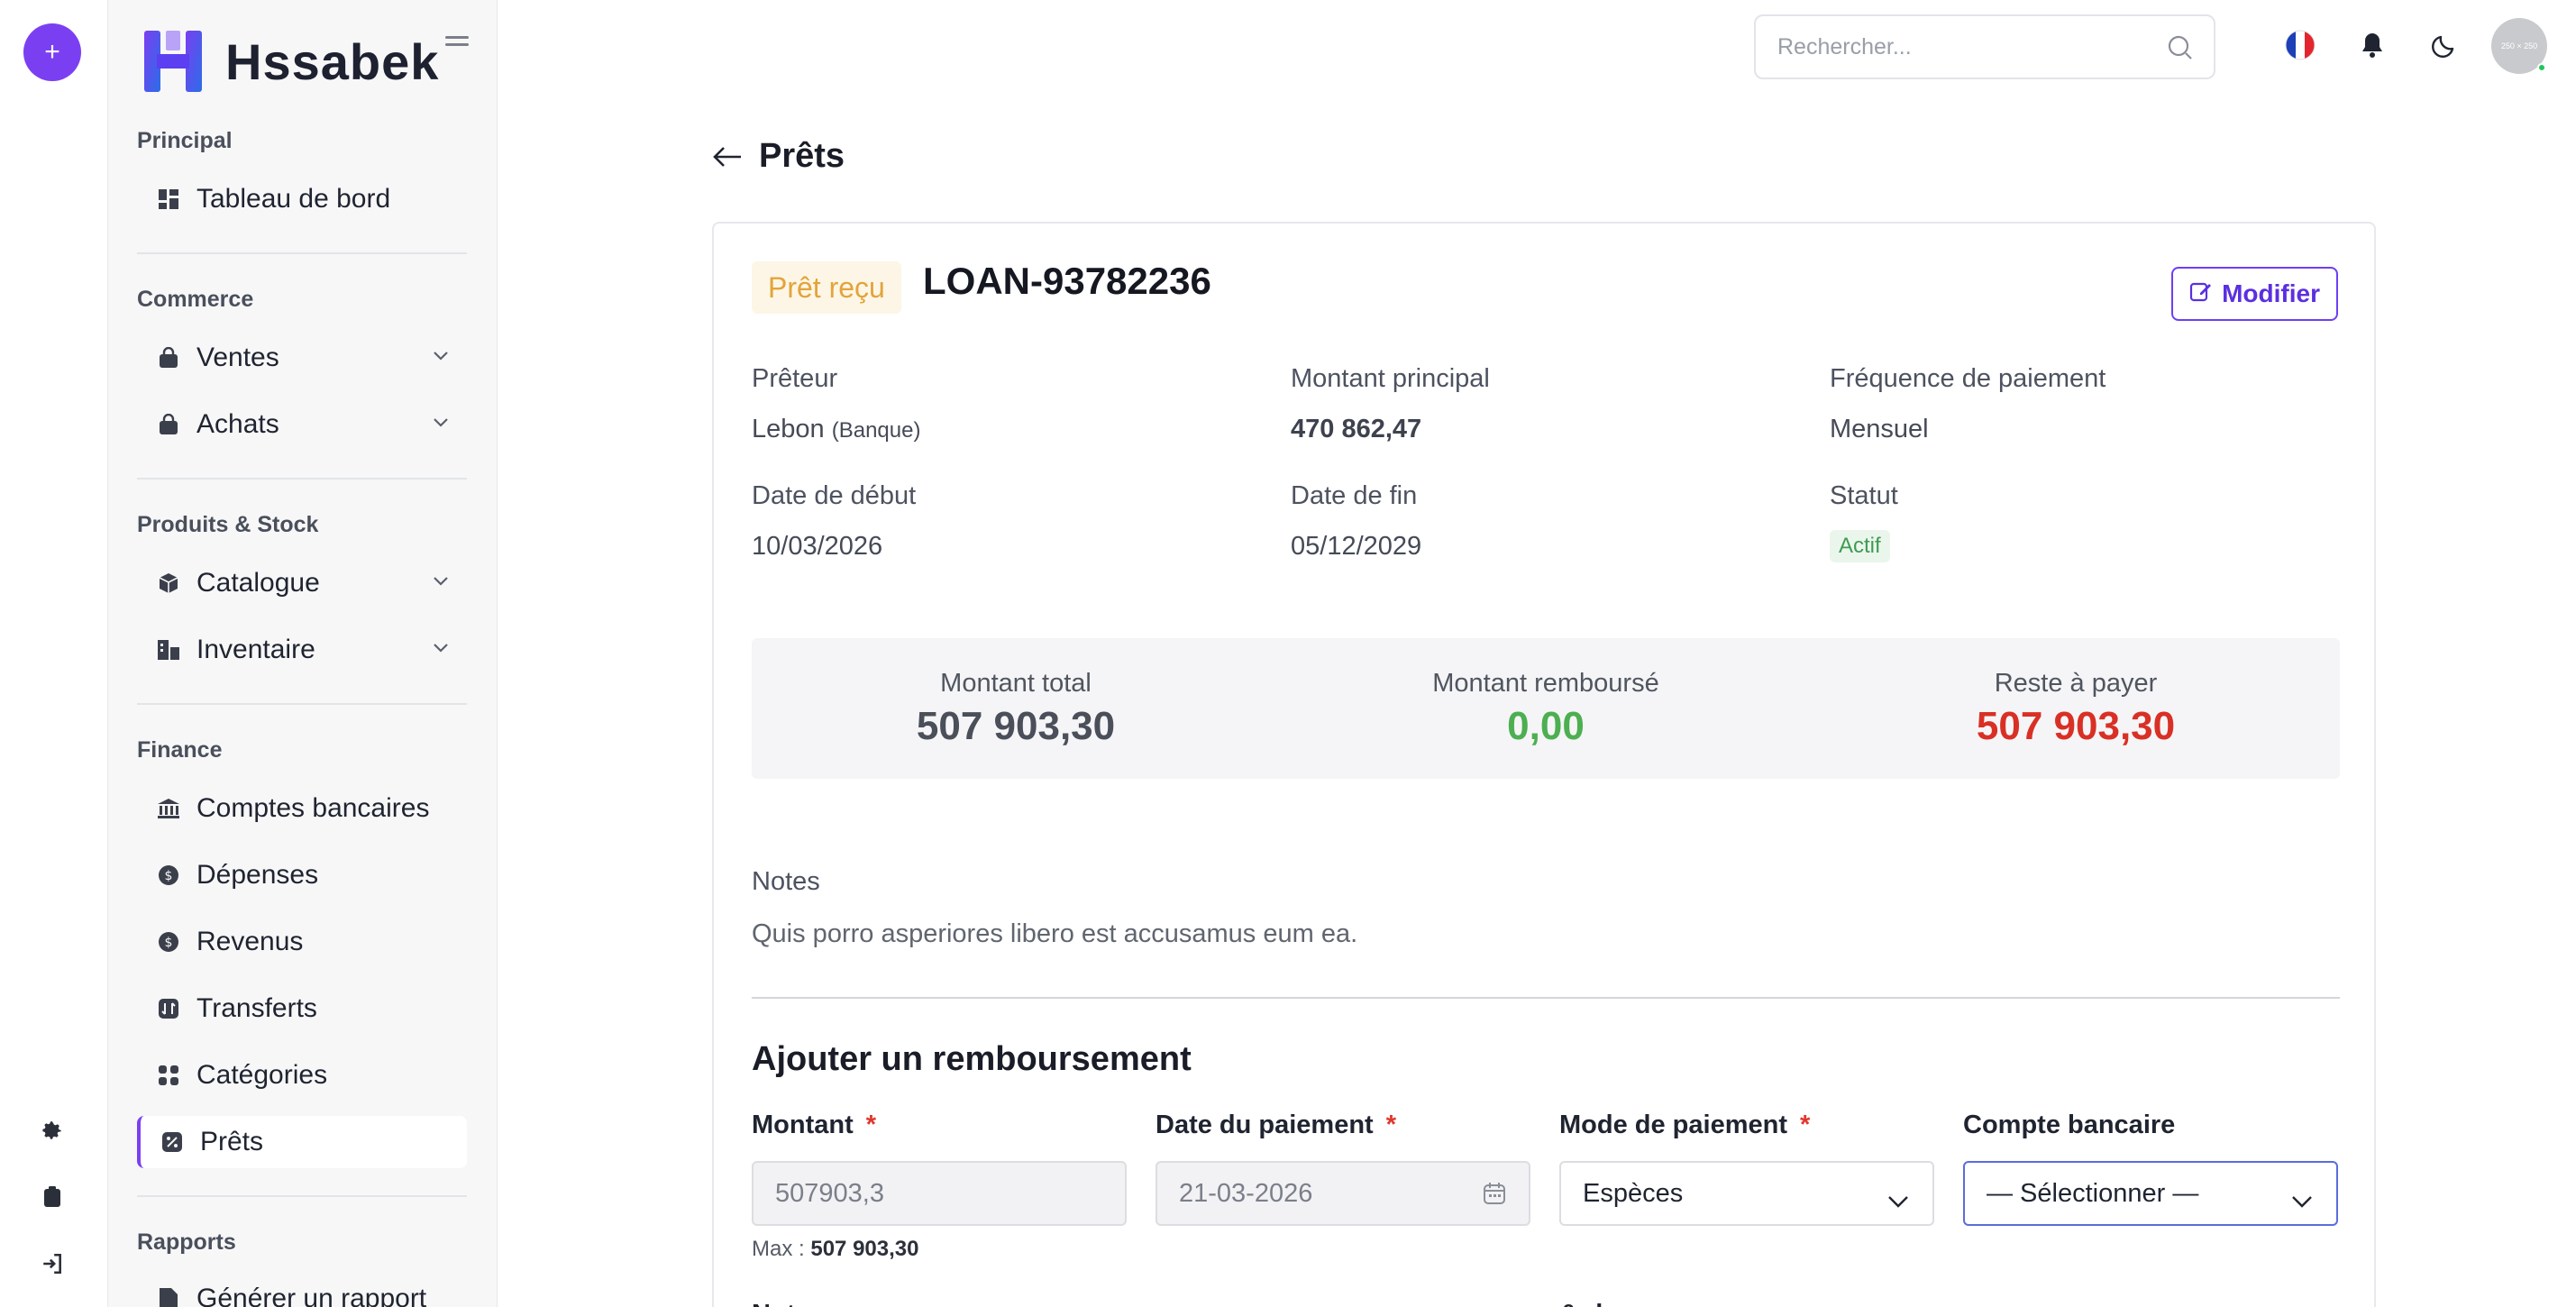 The image size is (2576, 1307). I want to click on sidebar-item-transferts: Transferts, so click(302, 1009).